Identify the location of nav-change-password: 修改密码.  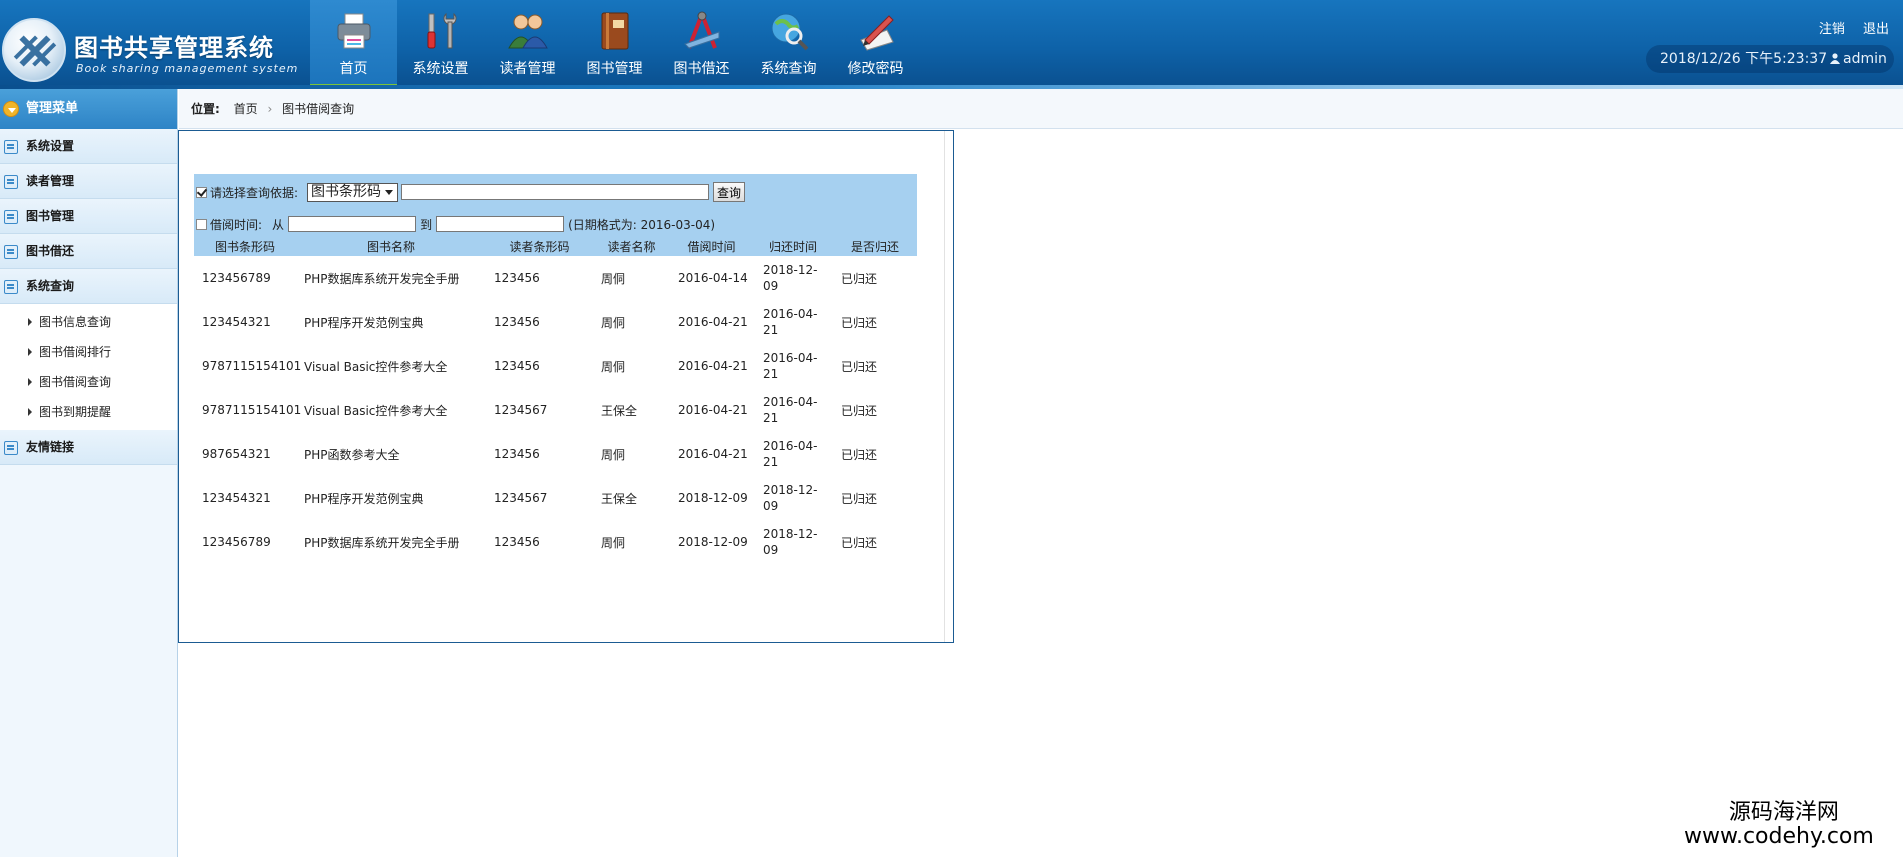
(875, 44).